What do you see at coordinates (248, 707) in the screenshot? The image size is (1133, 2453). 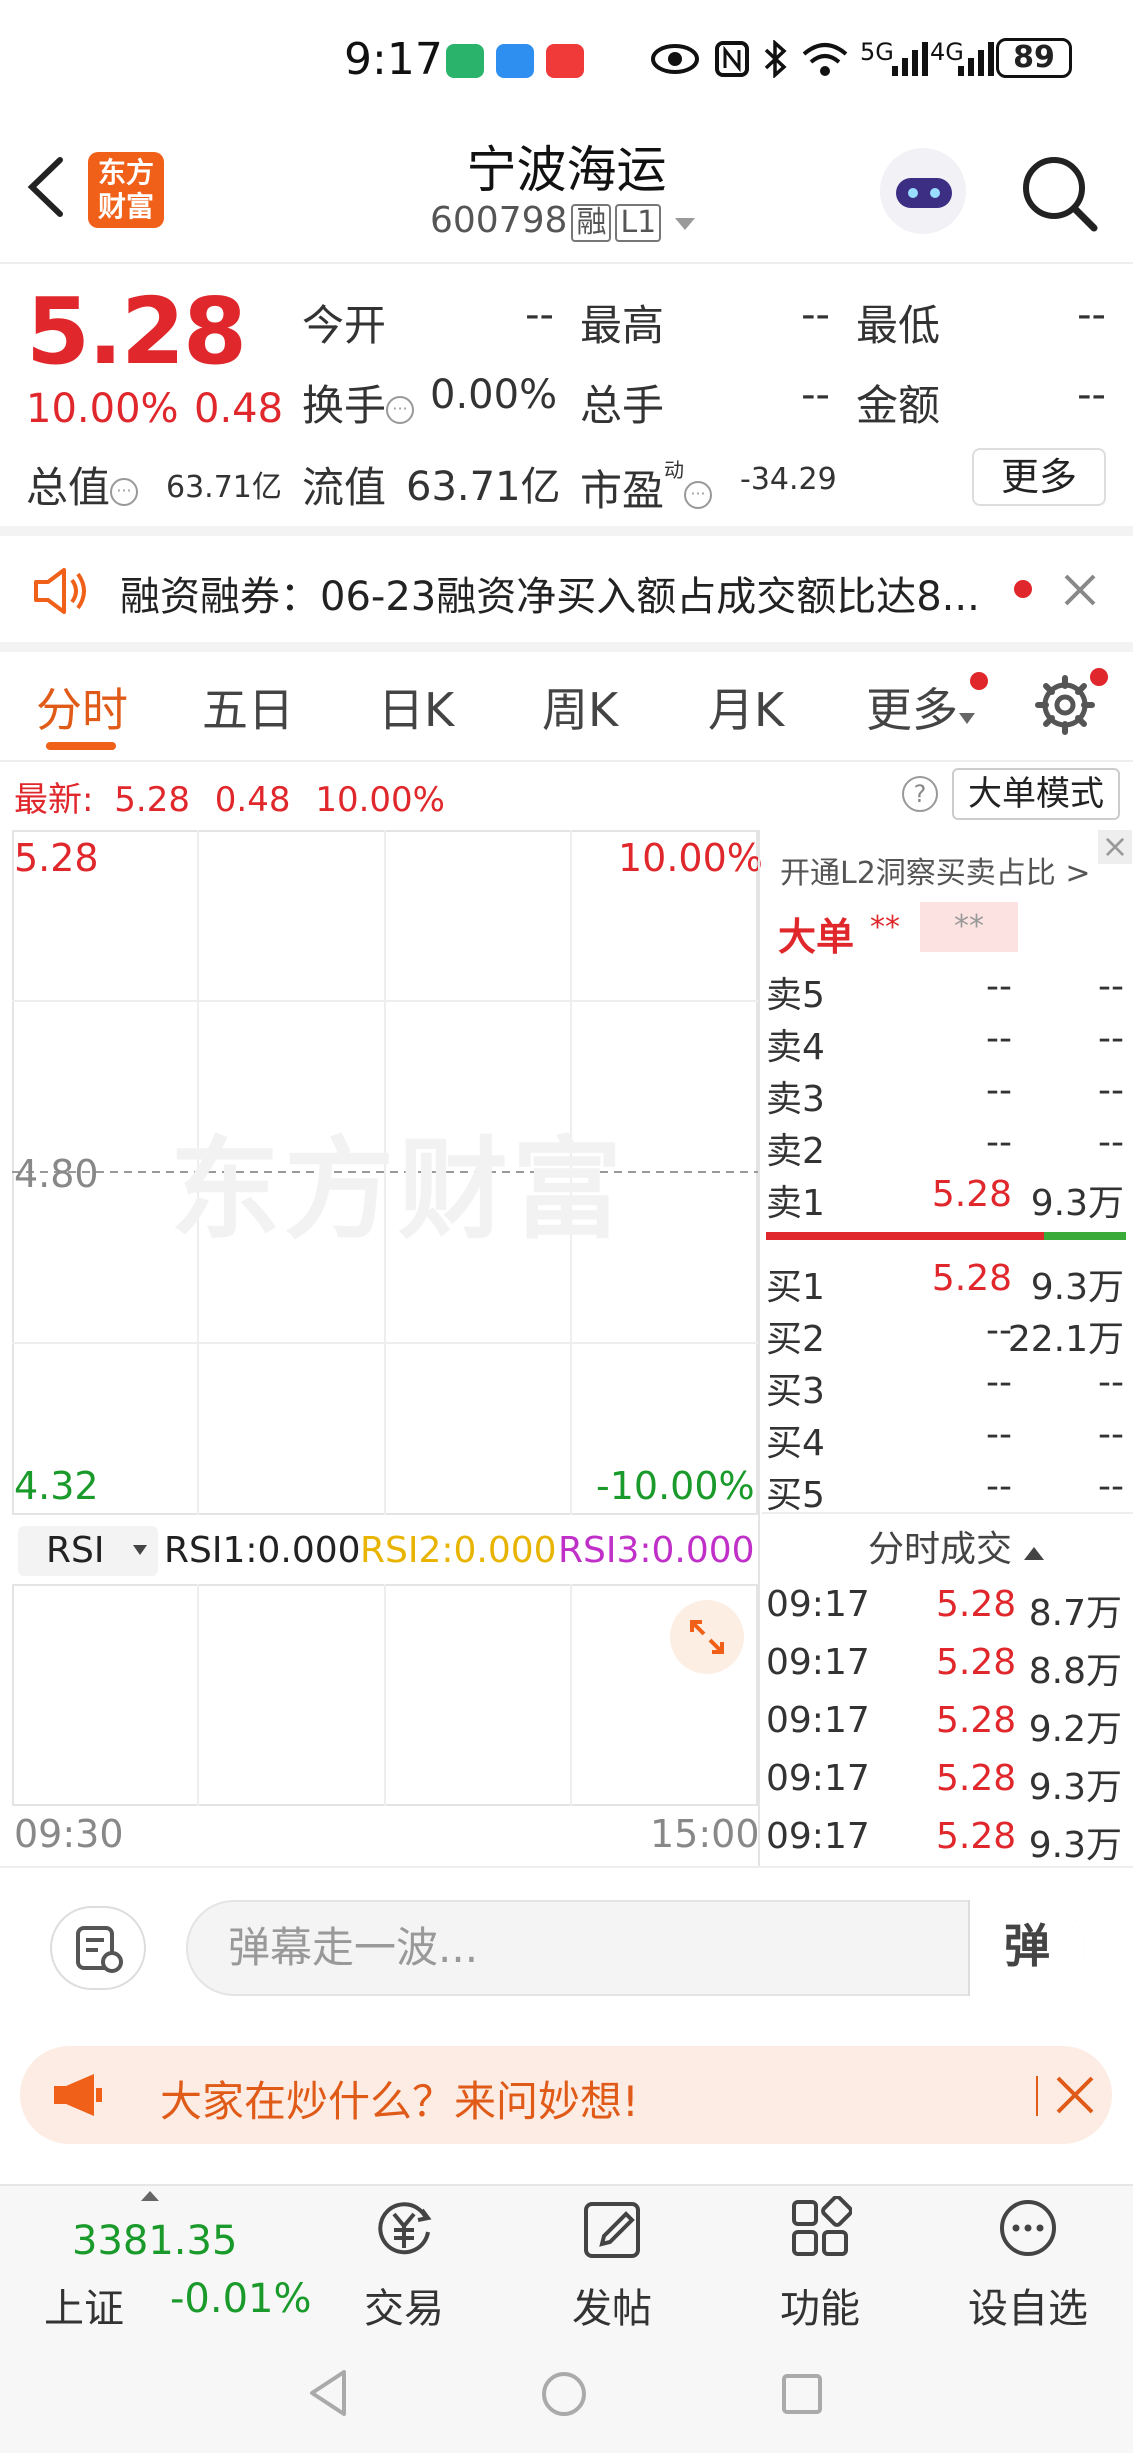 I see `tab-five-day: 五日` at bounding box center [248, 707].